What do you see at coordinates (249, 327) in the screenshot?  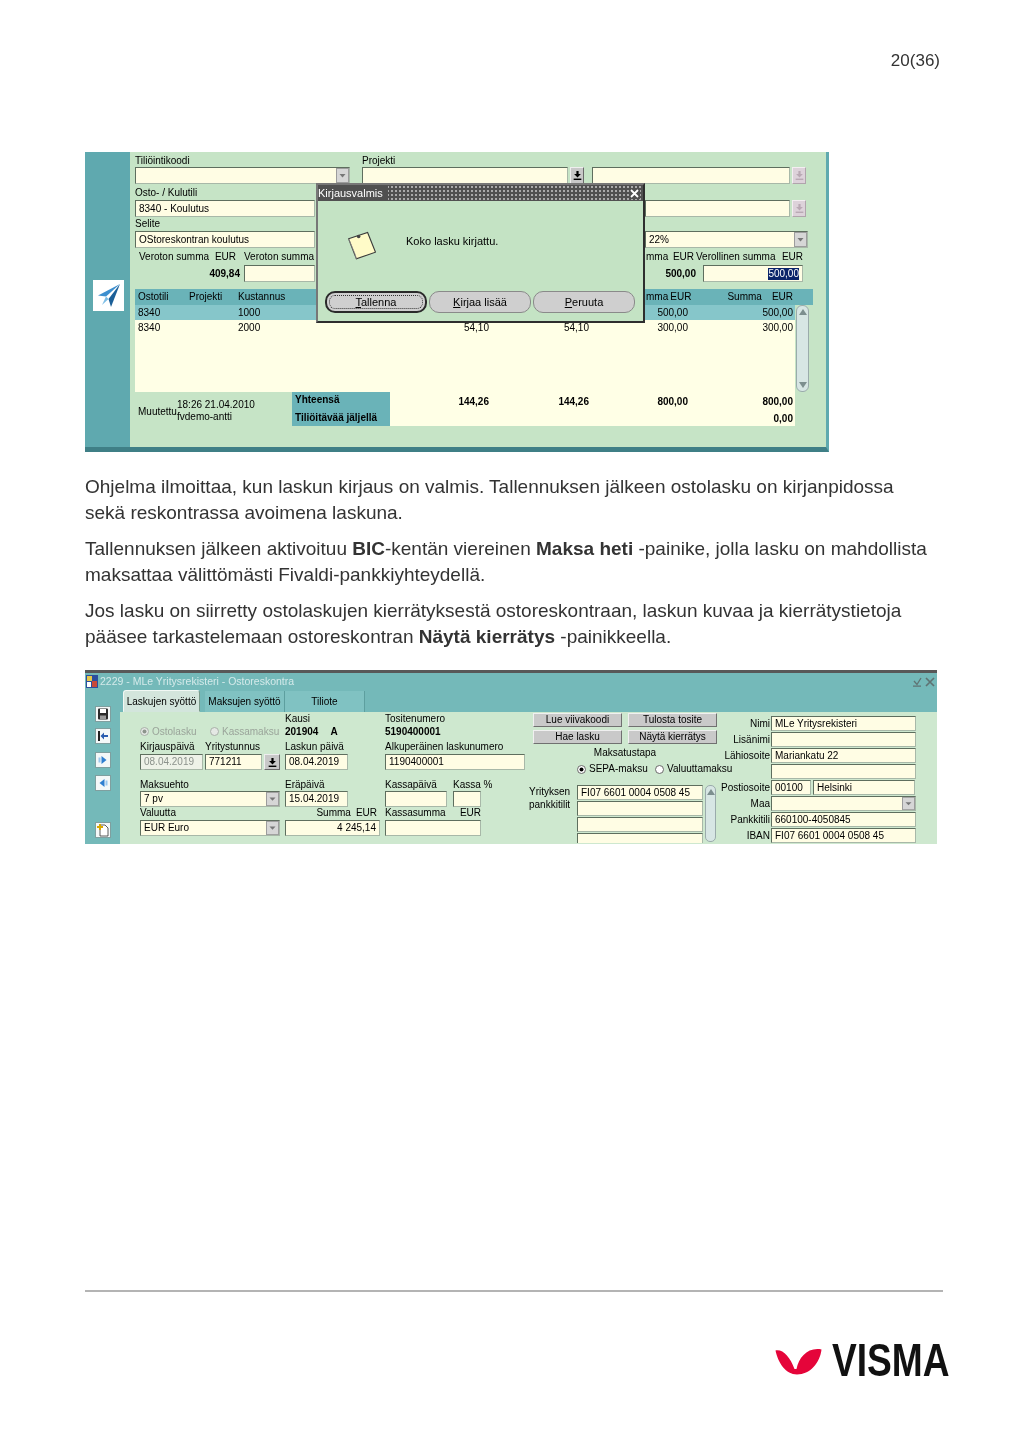 I see `table-cell: 2000` at bounding box center [249, 327].